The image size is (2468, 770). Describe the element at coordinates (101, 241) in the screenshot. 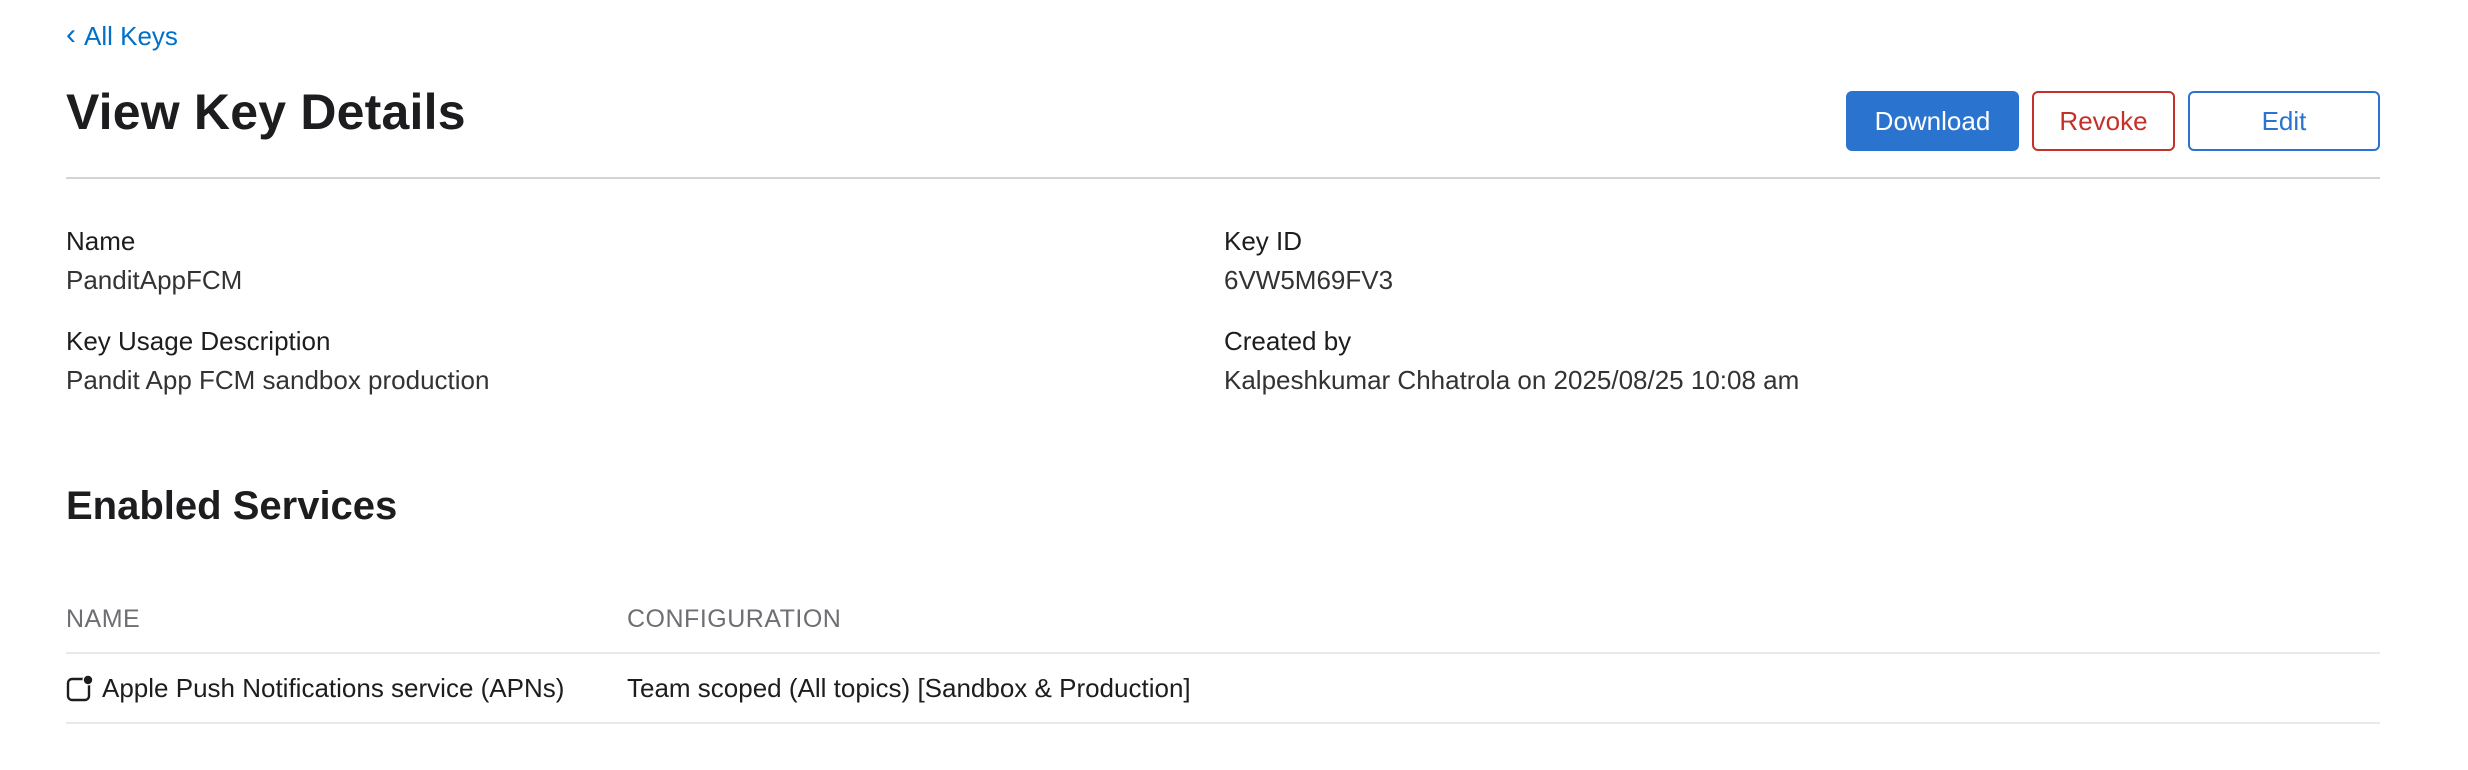

I see `name-label: Name` at that location.